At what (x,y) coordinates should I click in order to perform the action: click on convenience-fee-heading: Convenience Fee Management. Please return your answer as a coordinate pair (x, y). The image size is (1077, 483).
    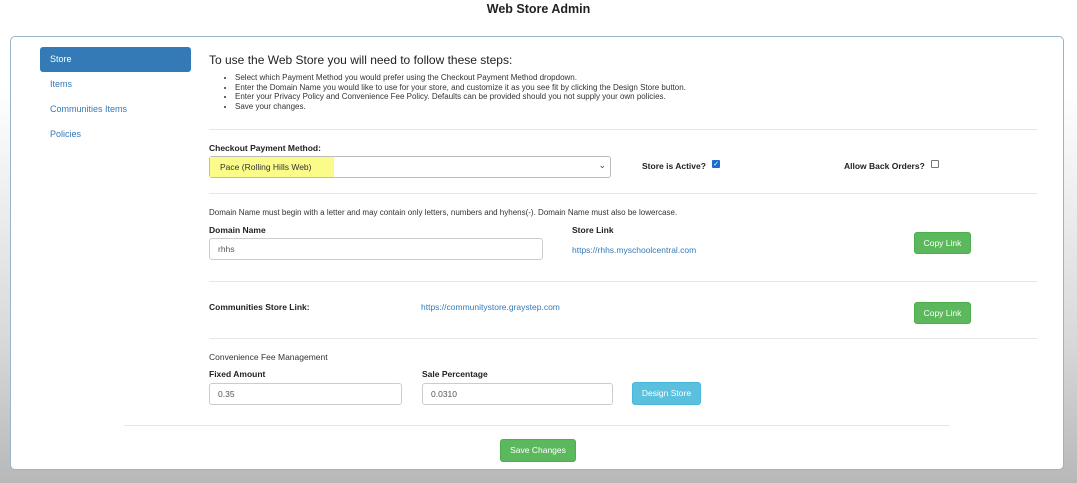
    Looking at the image, I should click on (268, 357).